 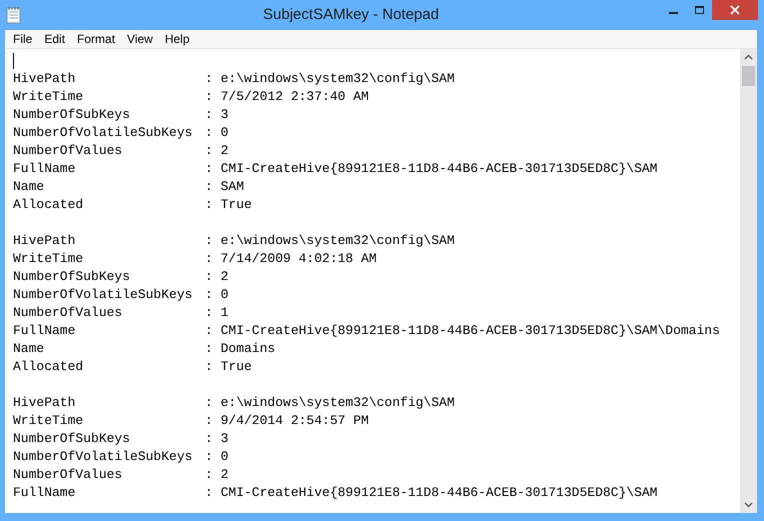 I want to click on menu-item: Format, so click(x=96, y=39).